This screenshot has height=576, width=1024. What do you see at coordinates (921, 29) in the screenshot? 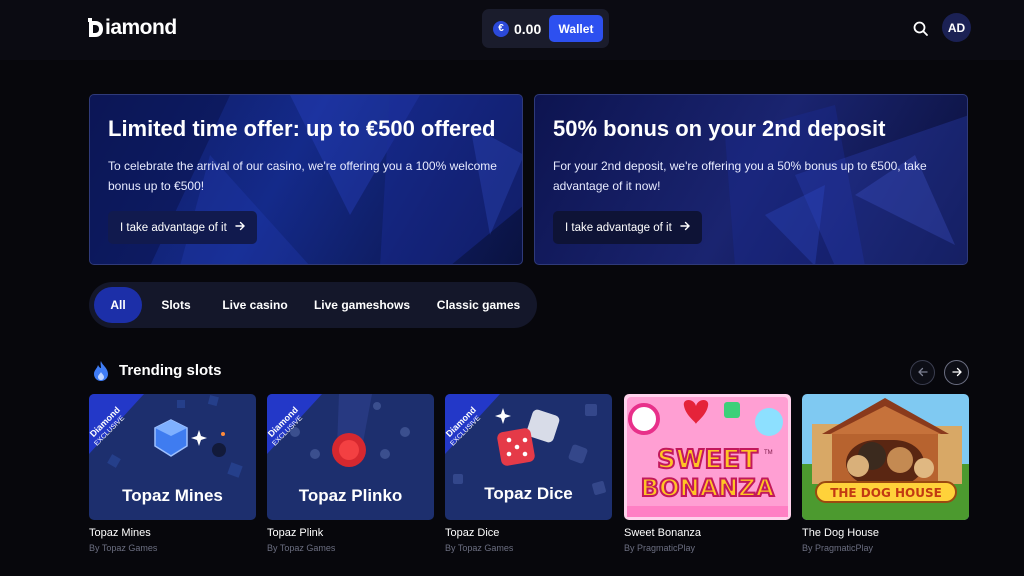
I see `search-icon` at bounding box center [921, 29].